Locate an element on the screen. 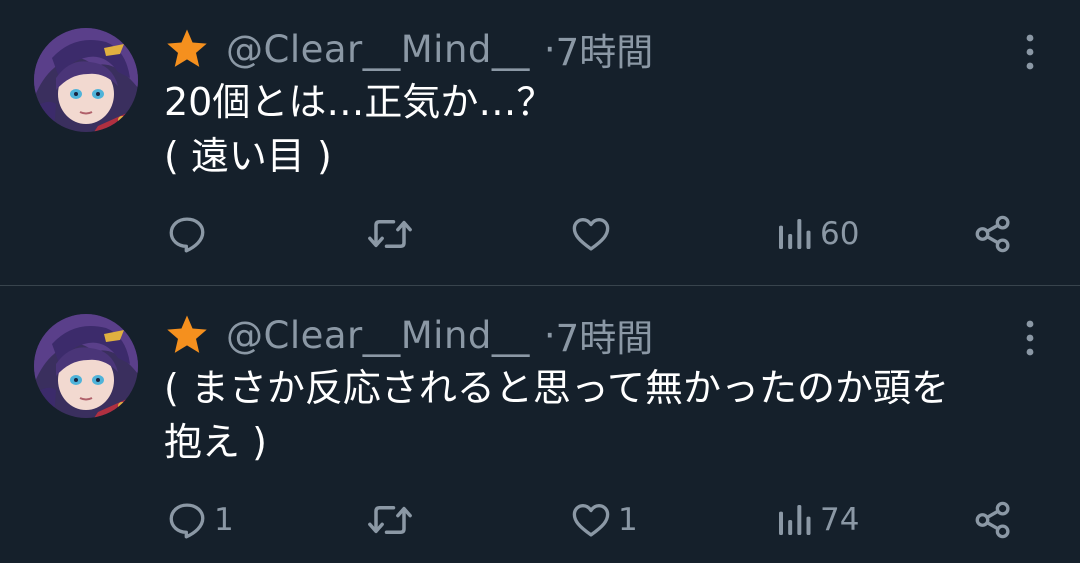  views-button: 60 is located at coordinates (816, 234).